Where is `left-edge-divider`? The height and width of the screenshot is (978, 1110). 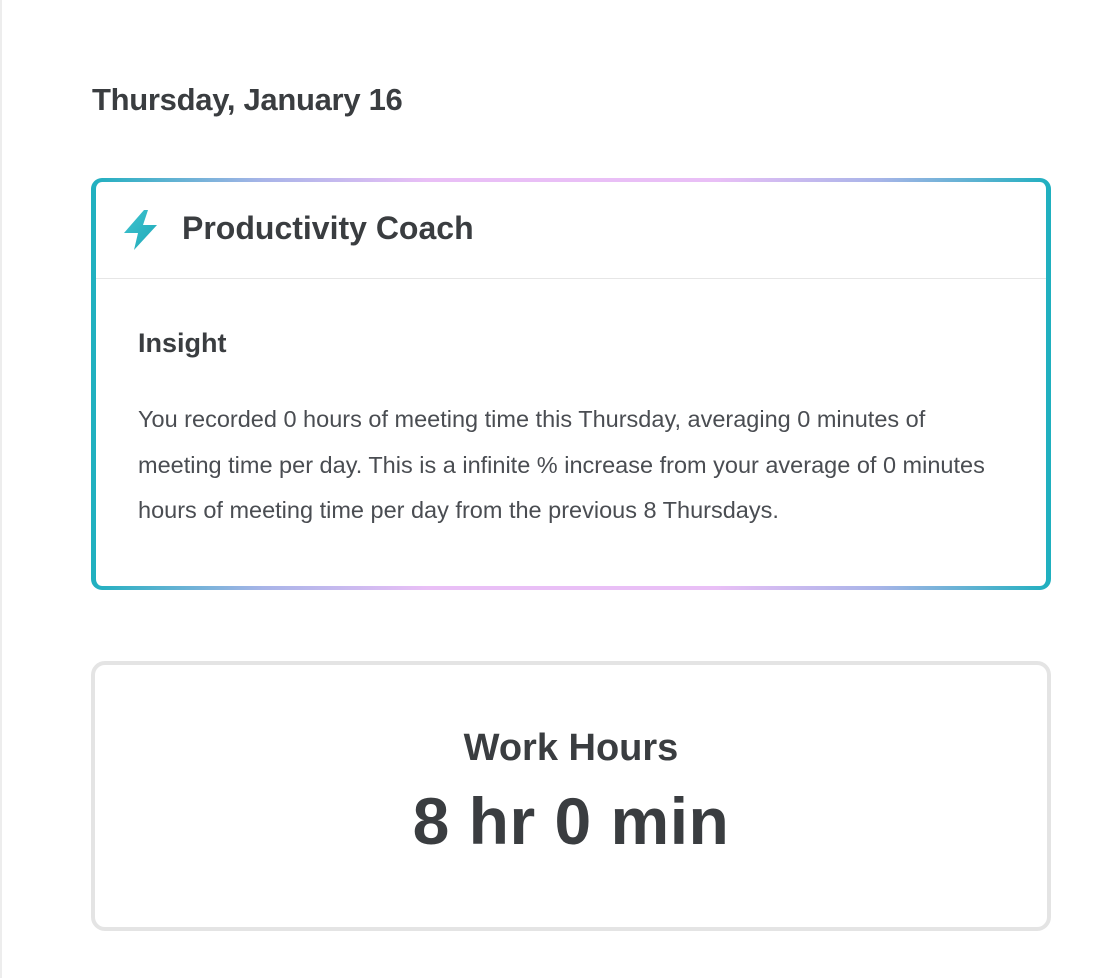 left-edge-divider is located at coordinates (1, 489).